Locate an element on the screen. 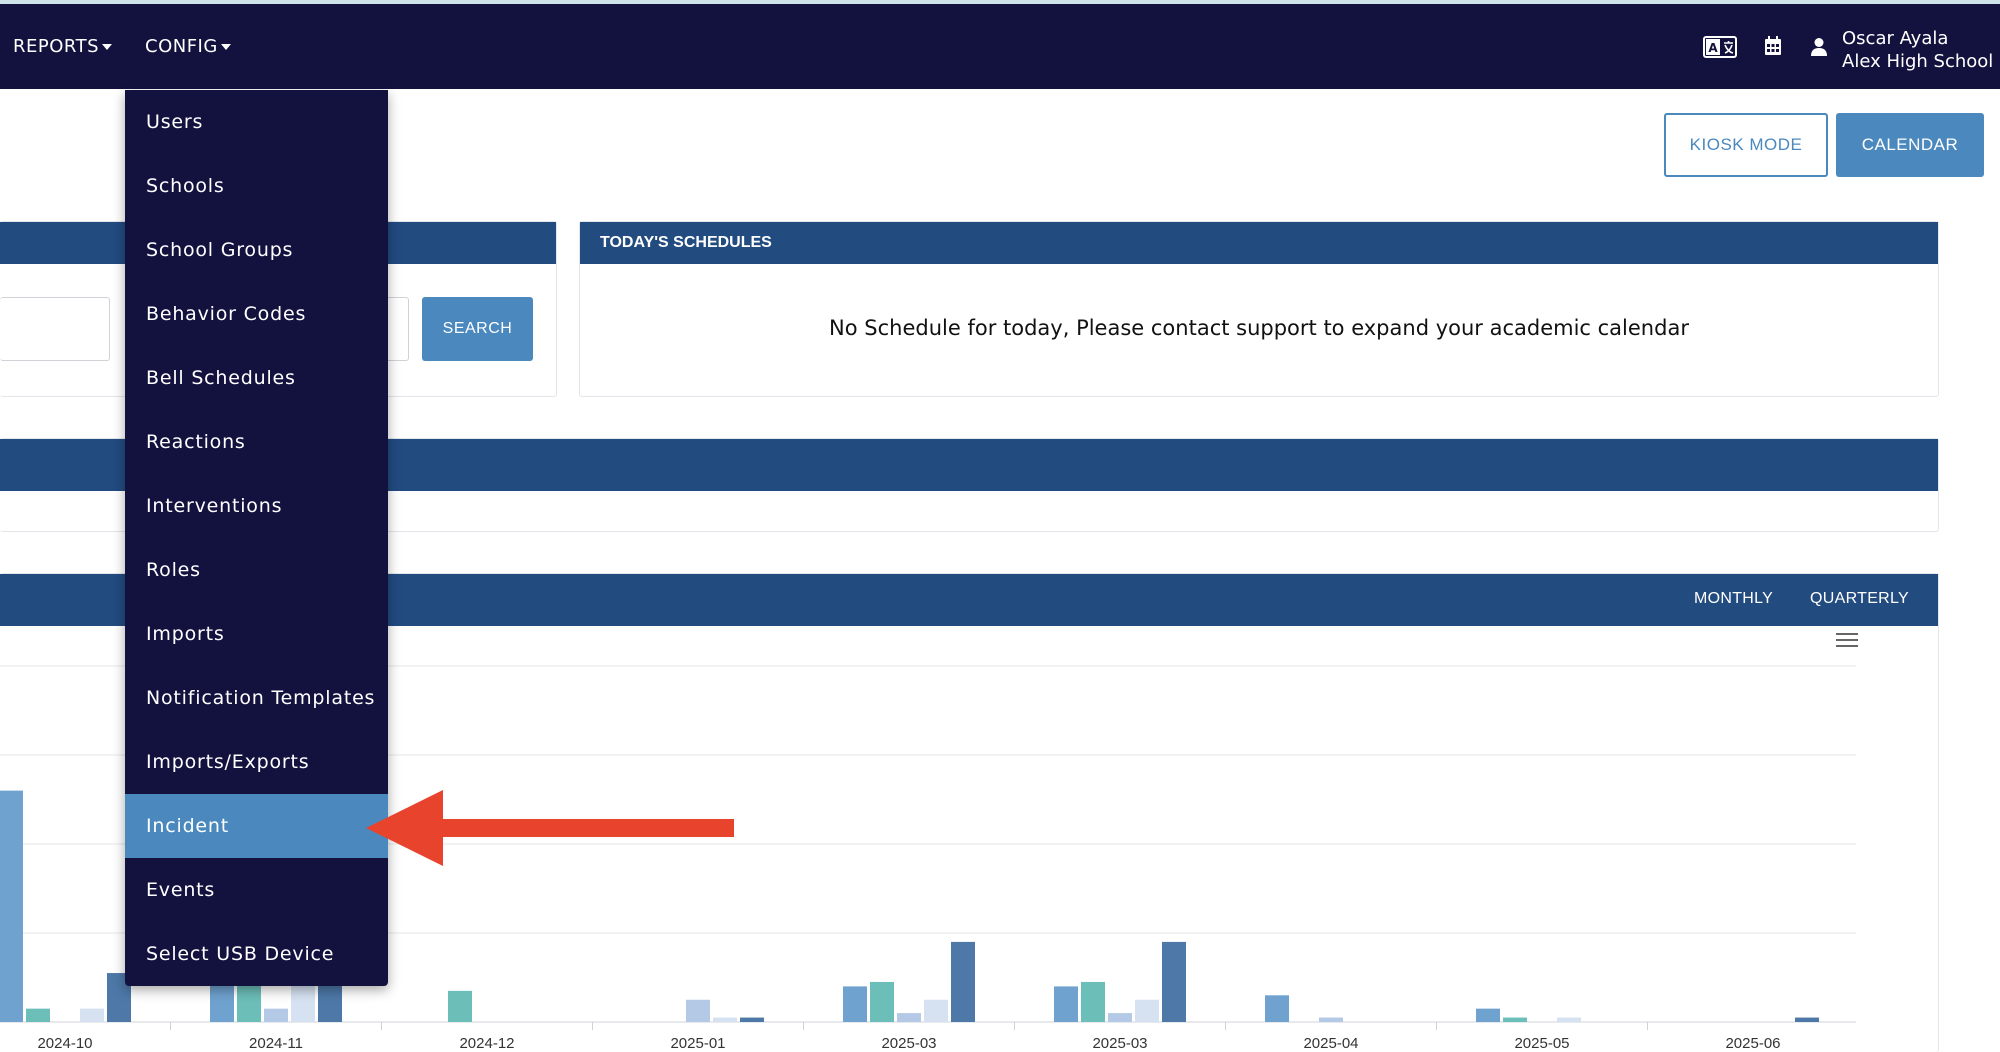 The height and width of the screenshot is (1052, 2000). search-filter-input is located at coordinates (397, 329).